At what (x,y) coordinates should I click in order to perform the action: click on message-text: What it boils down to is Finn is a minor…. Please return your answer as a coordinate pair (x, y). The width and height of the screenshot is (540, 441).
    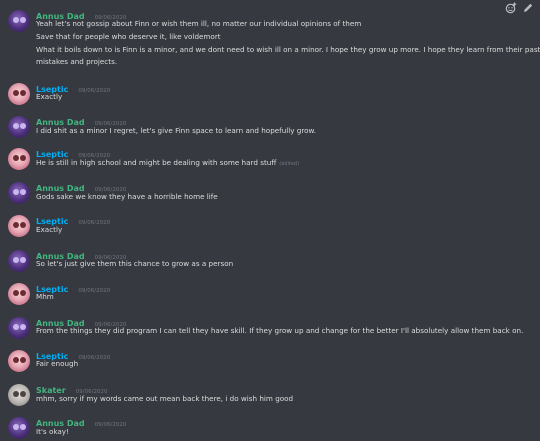
    Looking at the image, I should click on (288, 49).